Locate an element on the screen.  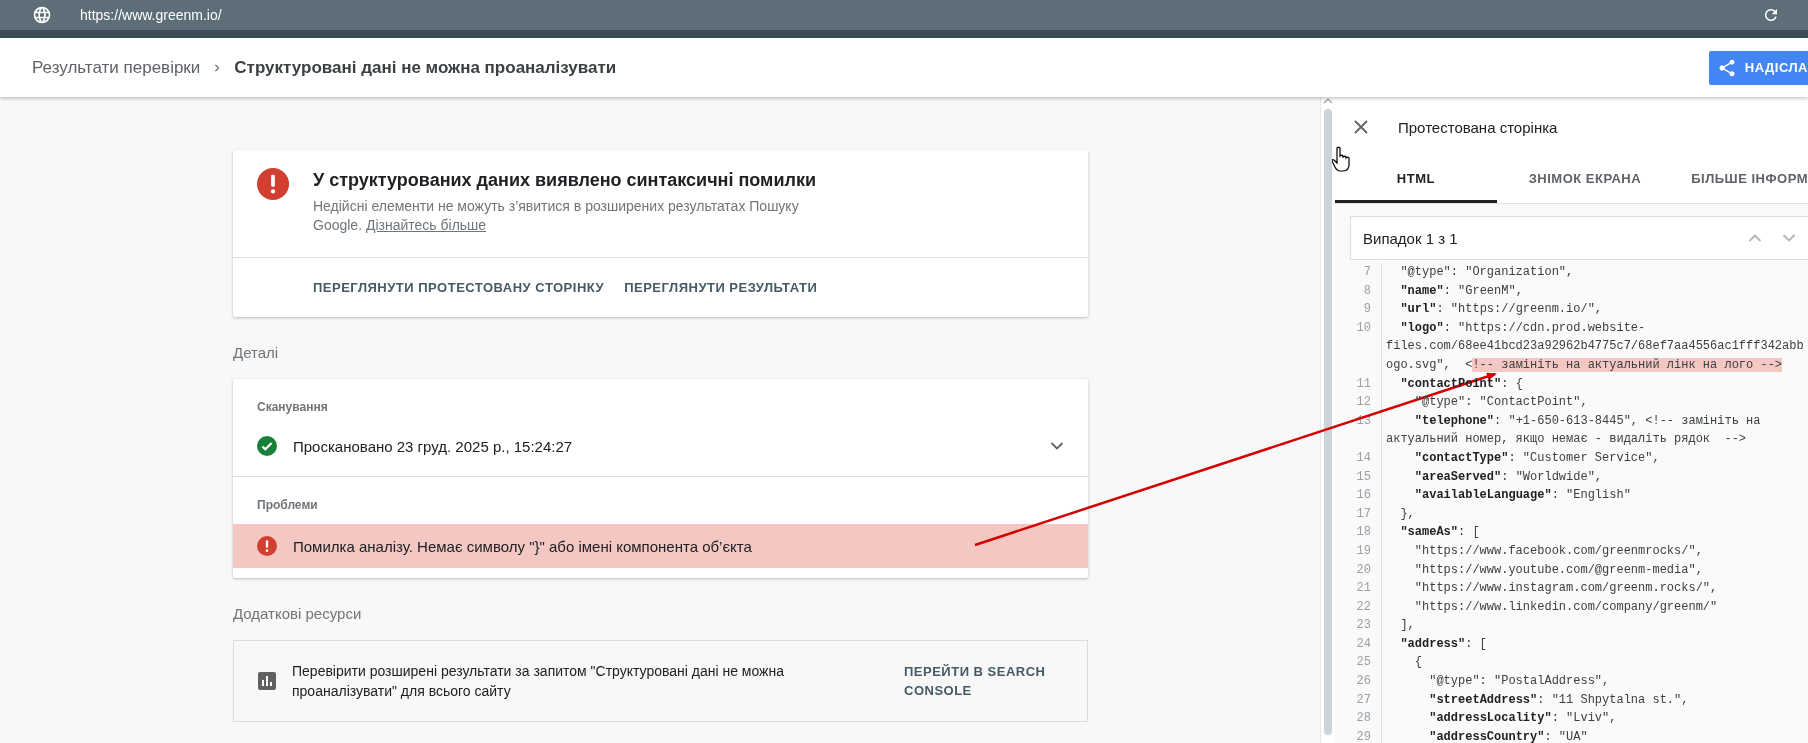
code-line: "https://www.linkedin.com/company/greenm/" is located at coordinates (1565, 607).